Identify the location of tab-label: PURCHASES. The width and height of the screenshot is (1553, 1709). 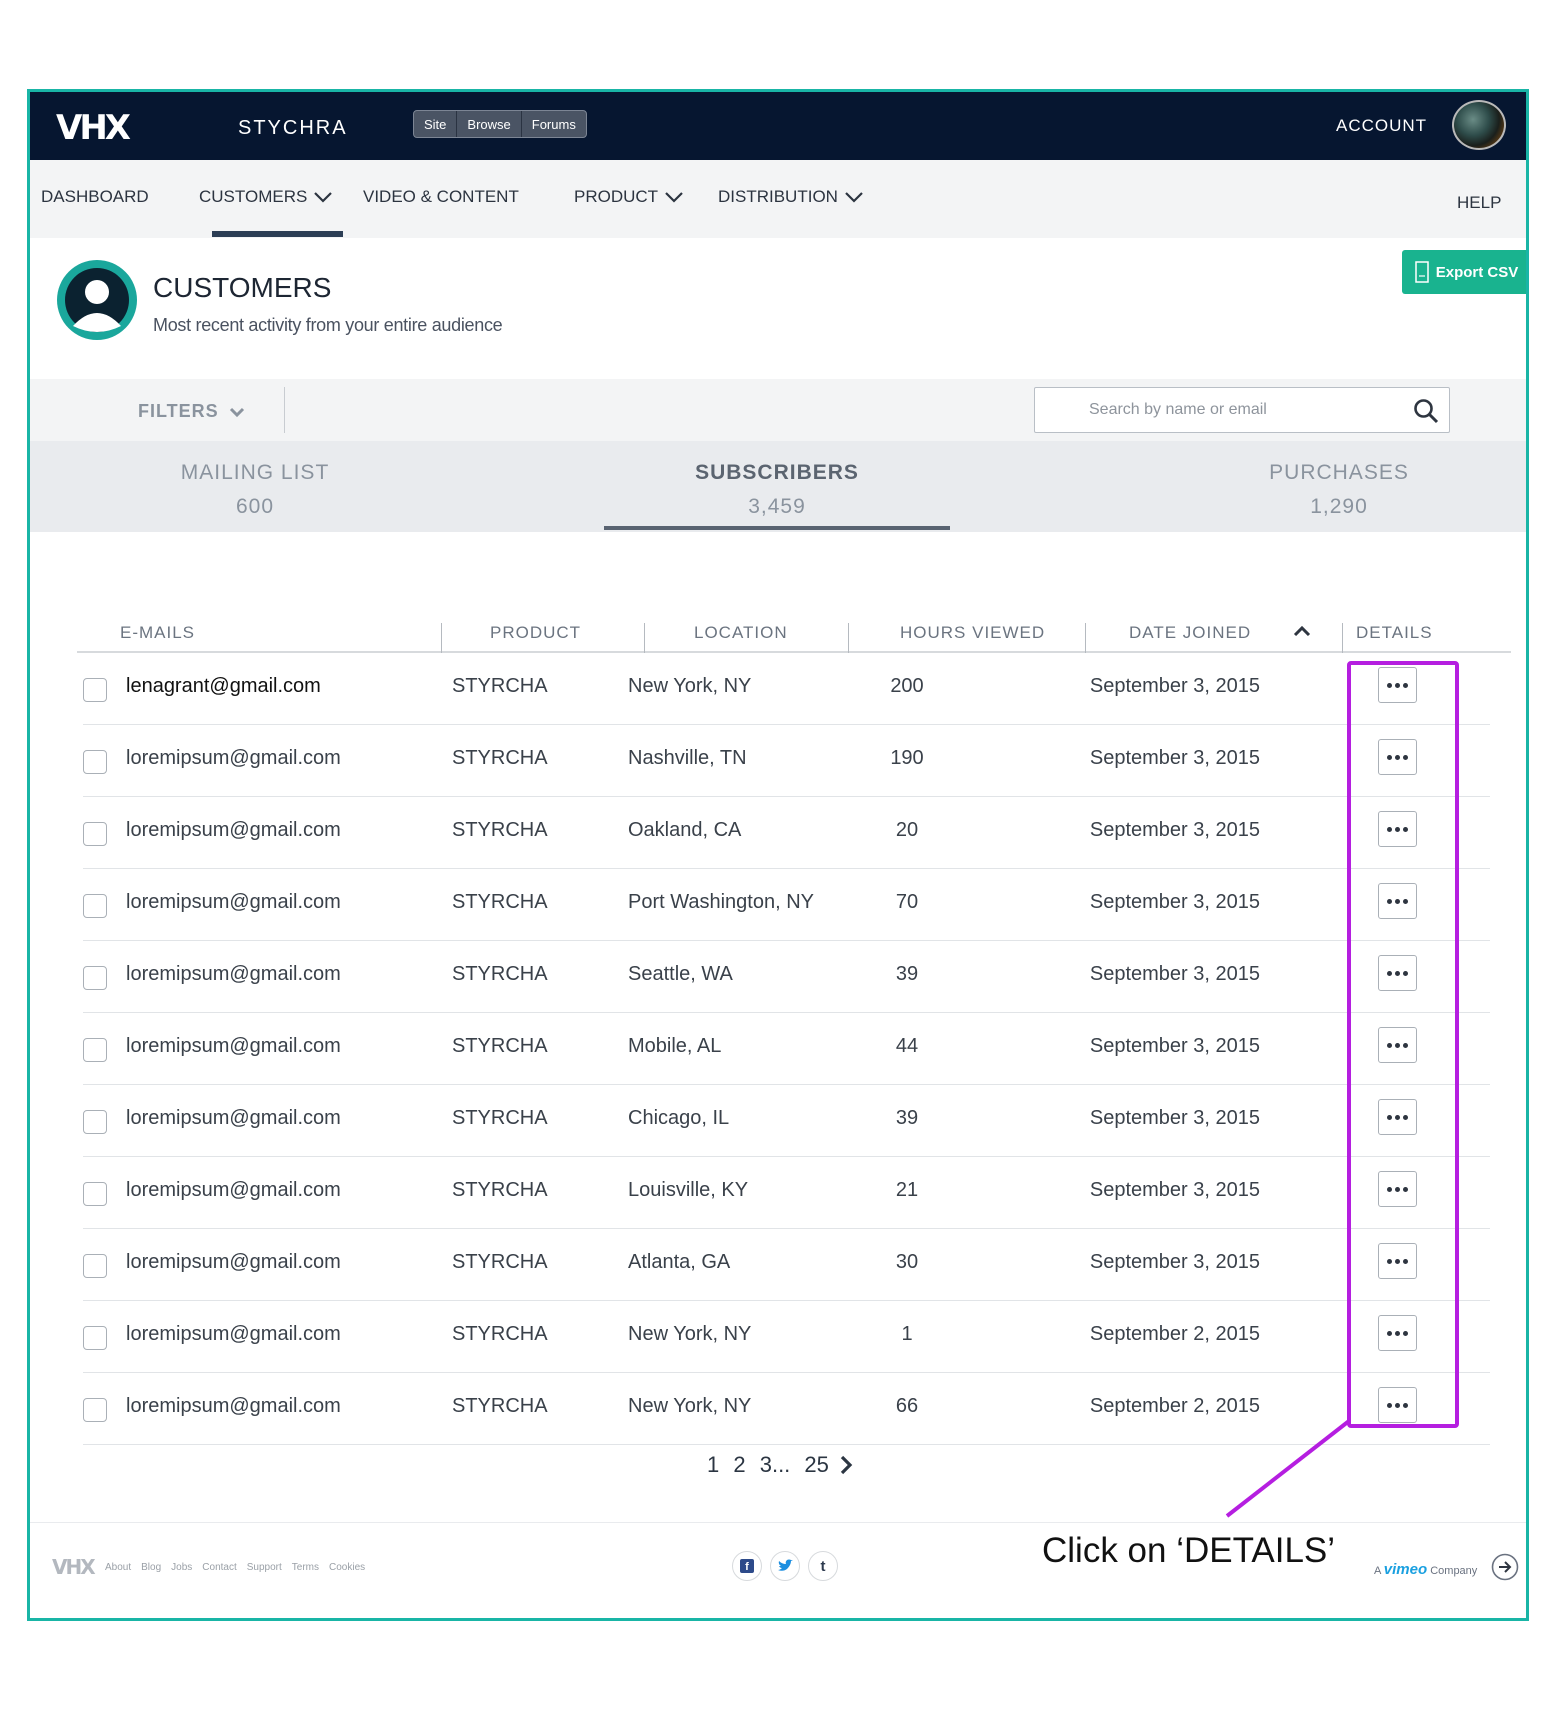
(1339, 472).